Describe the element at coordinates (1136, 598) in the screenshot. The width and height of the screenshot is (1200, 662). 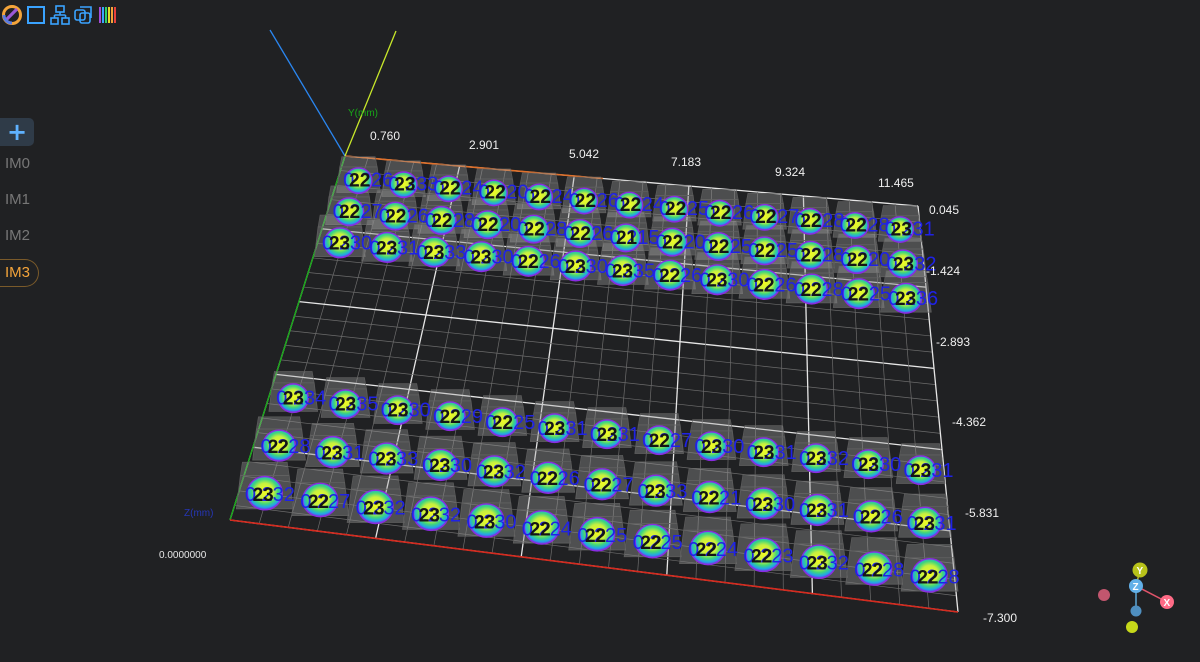
I see `orientation-gizmo: Y Z X` at that location.